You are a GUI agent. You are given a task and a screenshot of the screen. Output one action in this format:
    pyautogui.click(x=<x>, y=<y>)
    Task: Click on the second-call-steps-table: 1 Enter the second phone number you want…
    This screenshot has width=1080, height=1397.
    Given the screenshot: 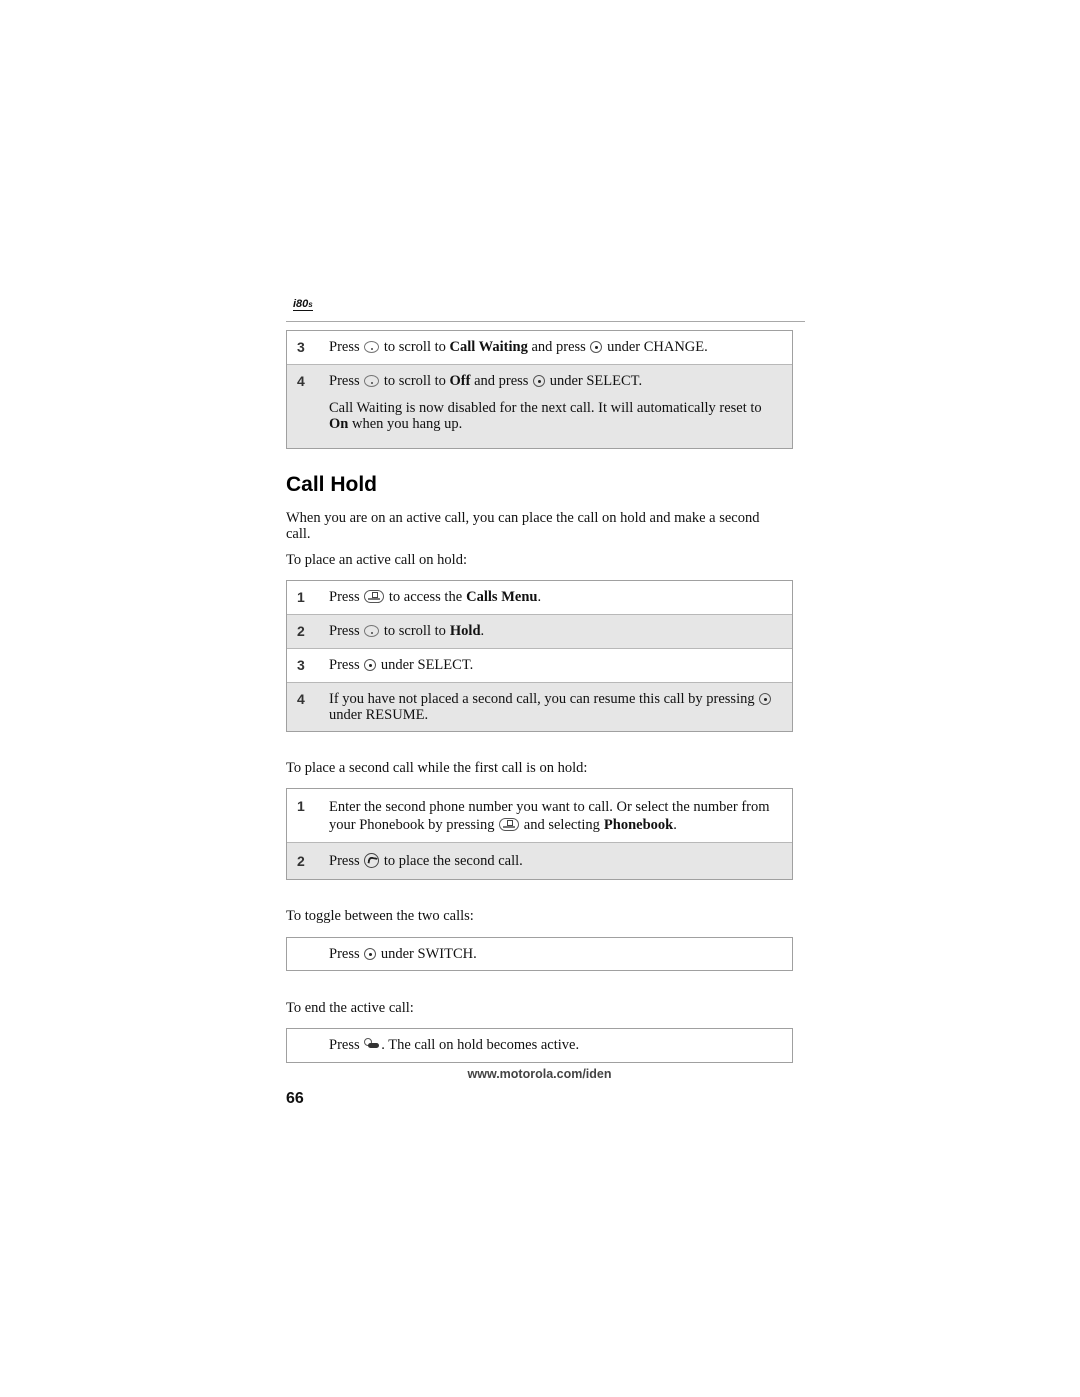 What is the action you would take?
    pyautogui.click(x=539, y=834)
    